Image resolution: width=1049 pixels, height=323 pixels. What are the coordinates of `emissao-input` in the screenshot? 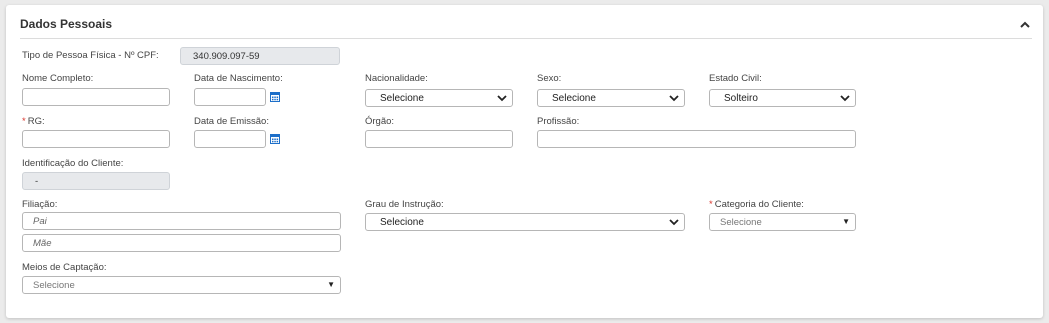 It's located at (230, 139).